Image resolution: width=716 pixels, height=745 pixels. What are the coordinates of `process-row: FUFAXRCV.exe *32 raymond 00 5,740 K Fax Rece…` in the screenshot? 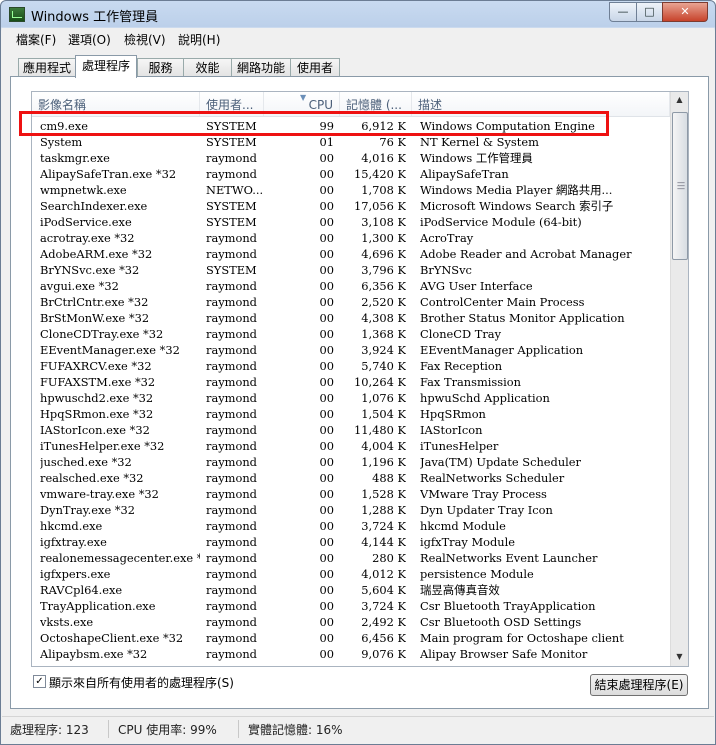 It's located at (351, 366).